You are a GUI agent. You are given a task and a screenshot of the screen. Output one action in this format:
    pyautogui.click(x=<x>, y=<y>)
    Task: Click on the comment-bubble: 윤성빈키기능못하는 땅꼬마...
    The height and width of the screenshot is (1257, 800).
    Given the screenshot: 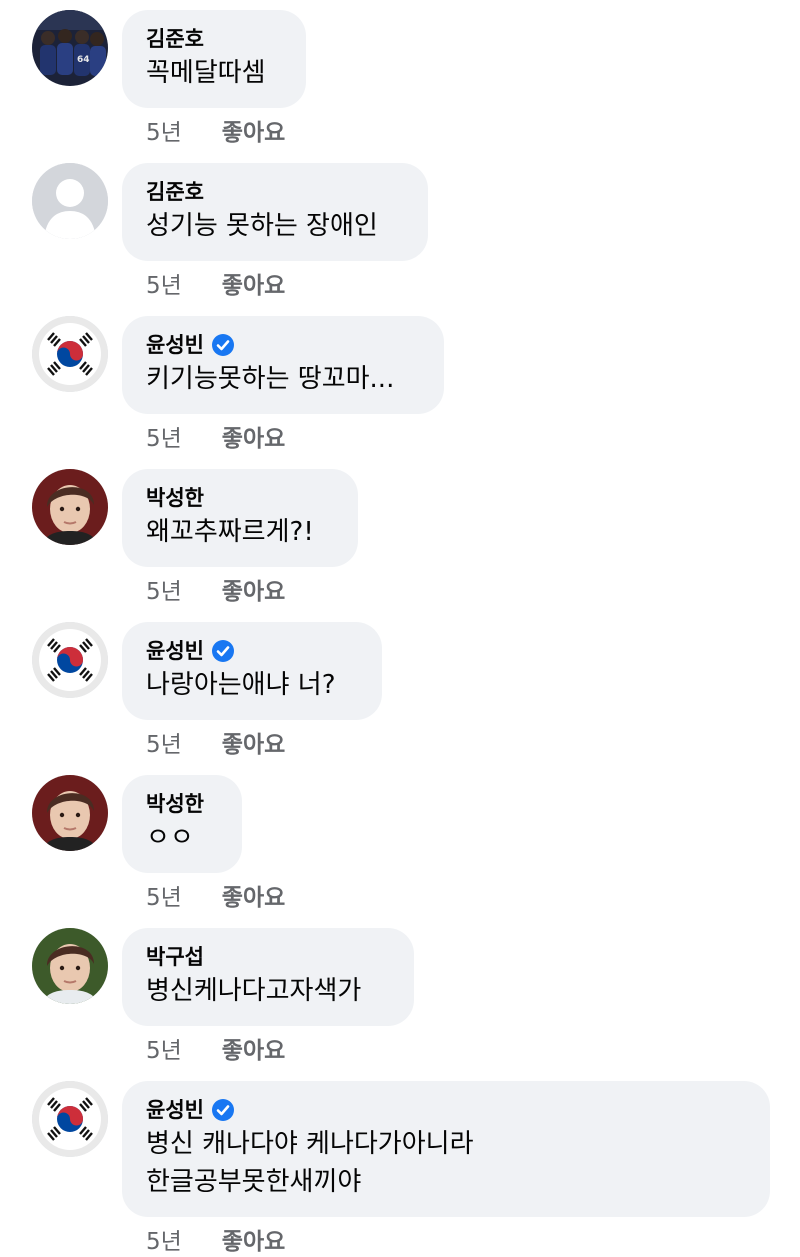 What is the action you would take?
    pyautogui.click(x=283, y=365)
    